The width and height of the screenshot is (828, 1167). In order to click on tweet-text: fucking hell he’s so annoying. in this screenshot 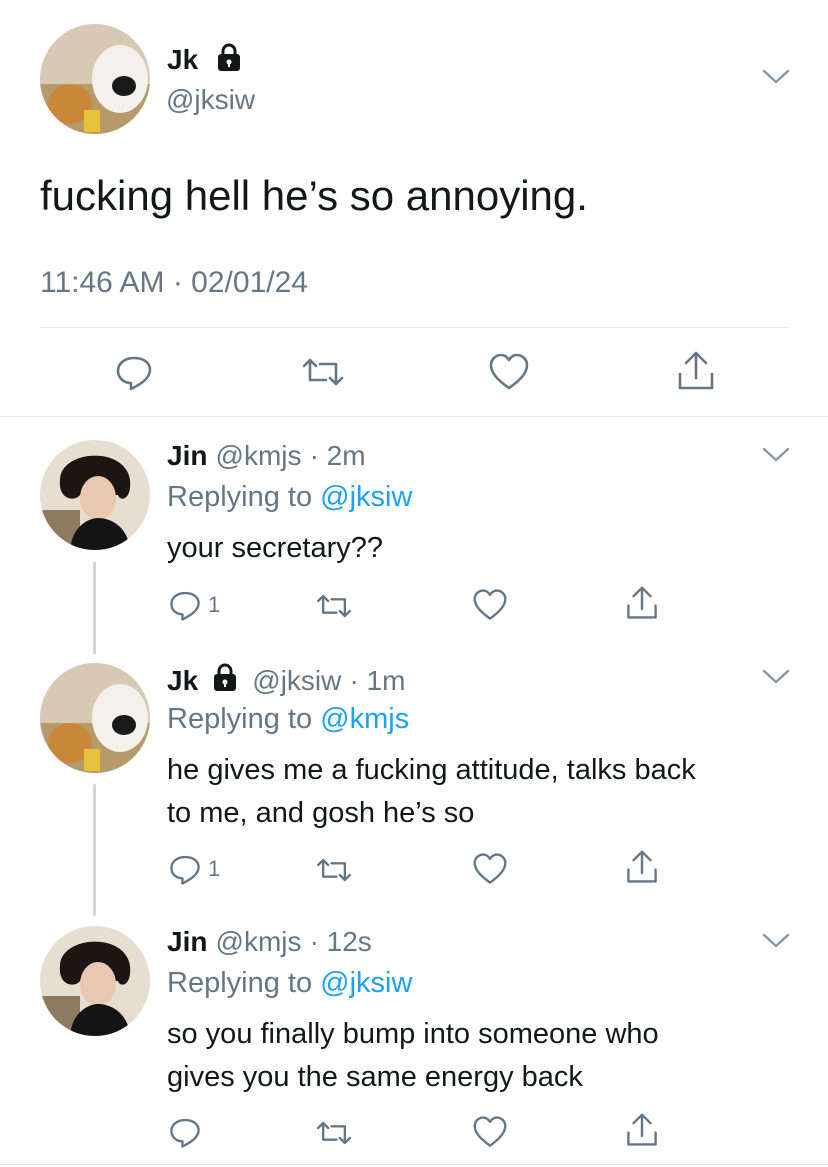, I will do `click(314, 195)`.